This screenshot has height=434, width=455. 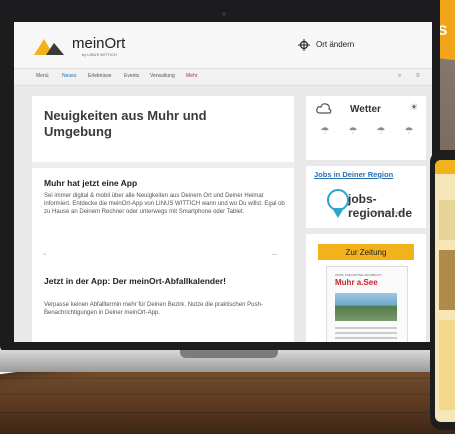 I want to click on change-location-link: Ort ändern, so click(x=335, y=44).